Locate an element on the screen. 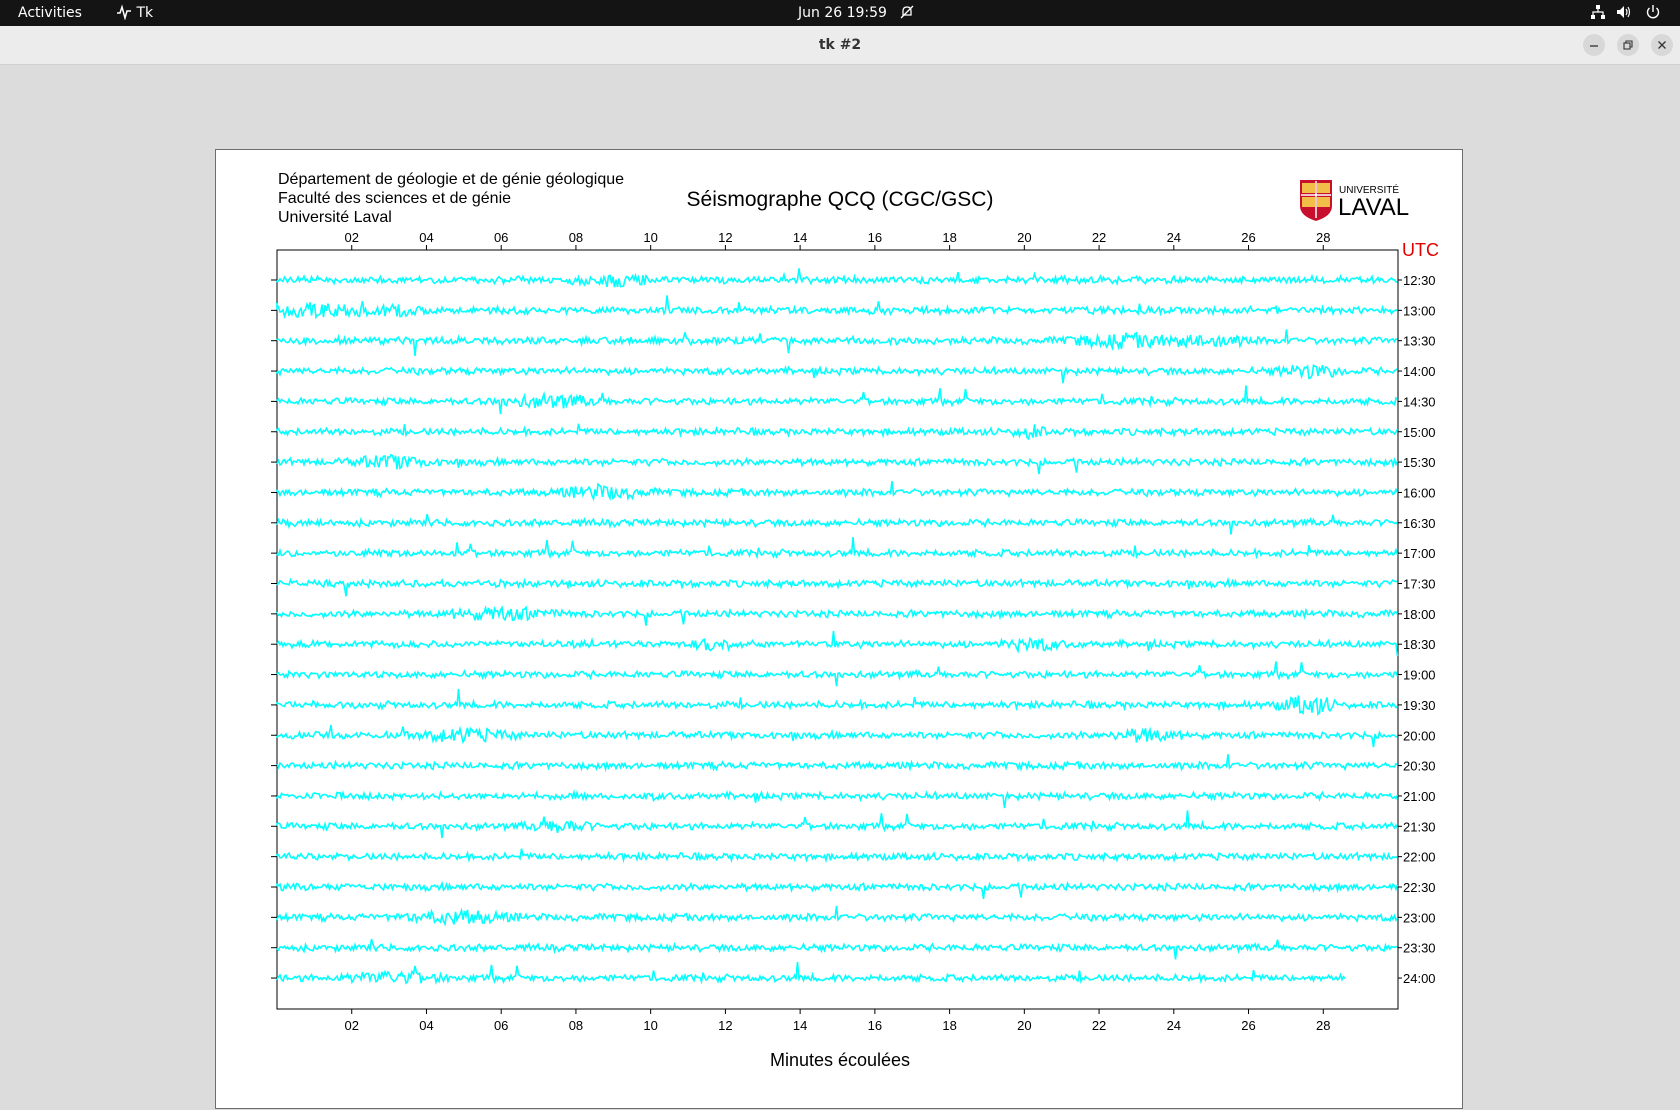 The height and width of the screenshot is (1110, 1680). utc-time-label: 15:00 is located at coordinates (1419, 432).